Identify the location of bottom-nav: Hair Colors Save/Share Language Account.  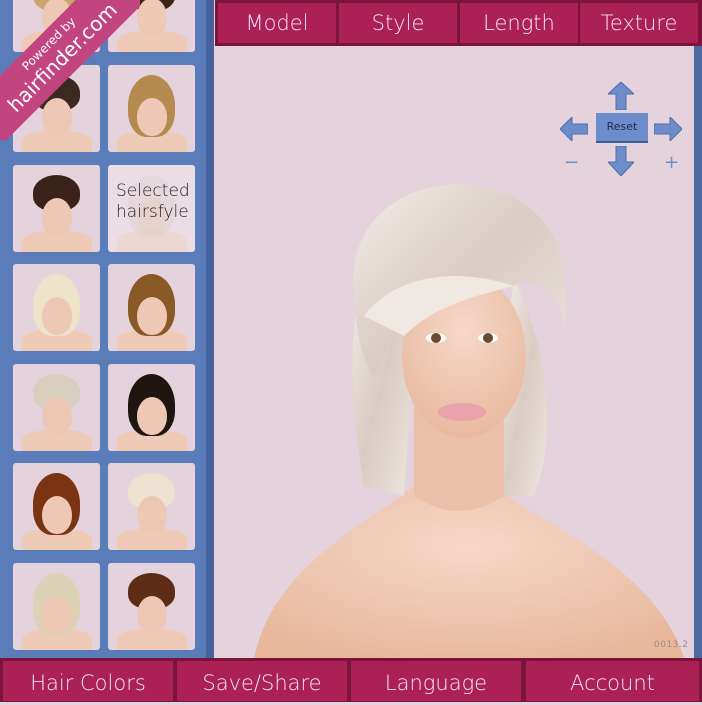
(351, 680).